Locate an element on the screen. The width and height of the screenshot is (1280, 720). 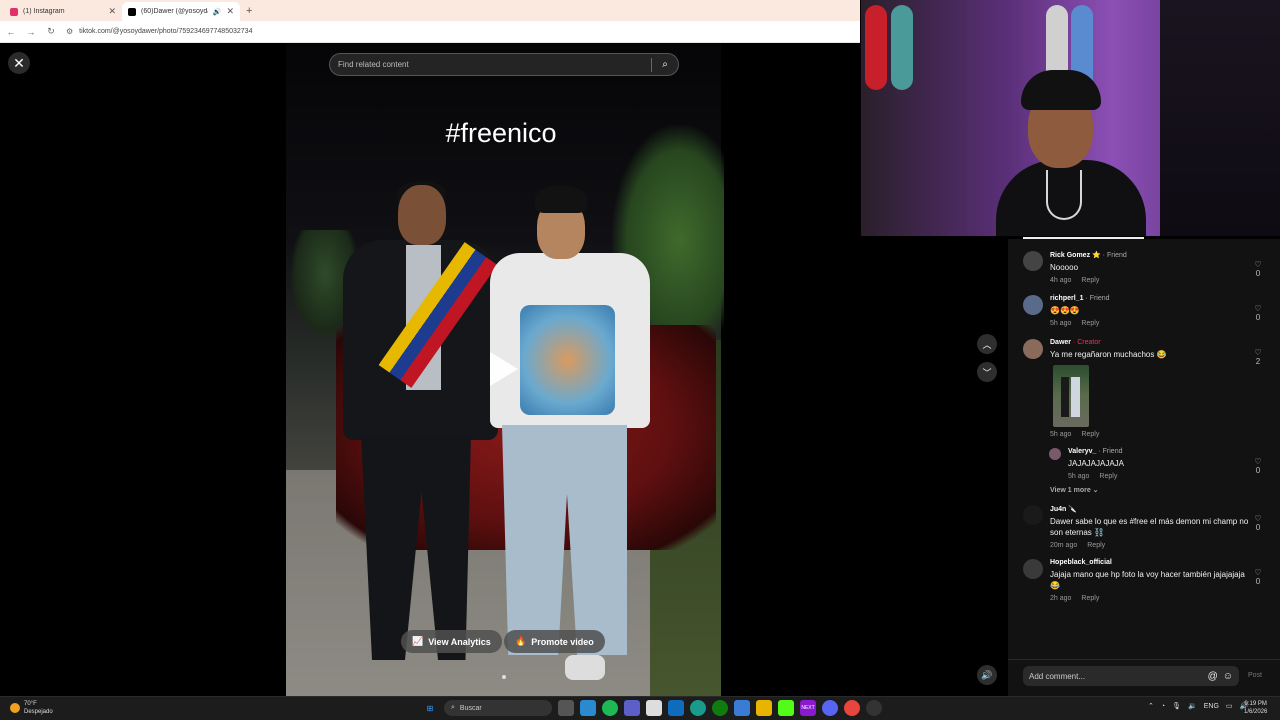
site-info-icon: ⚙ is located at coordinates (69, 31).